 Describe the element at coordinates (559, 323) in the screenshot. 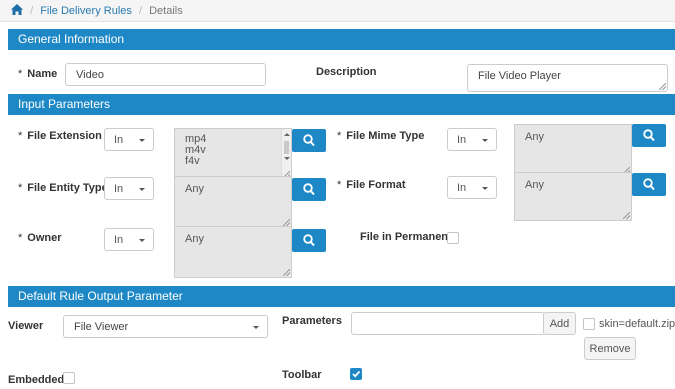

I see `add-button: Add` at that location.